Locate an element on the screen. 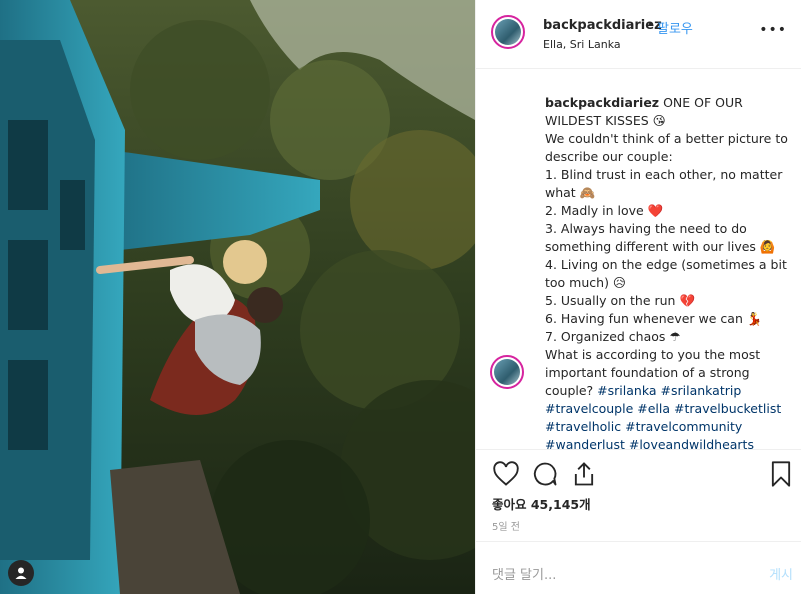  hashtag-link: #travelbucketlist is located at coordinates (727, 408).